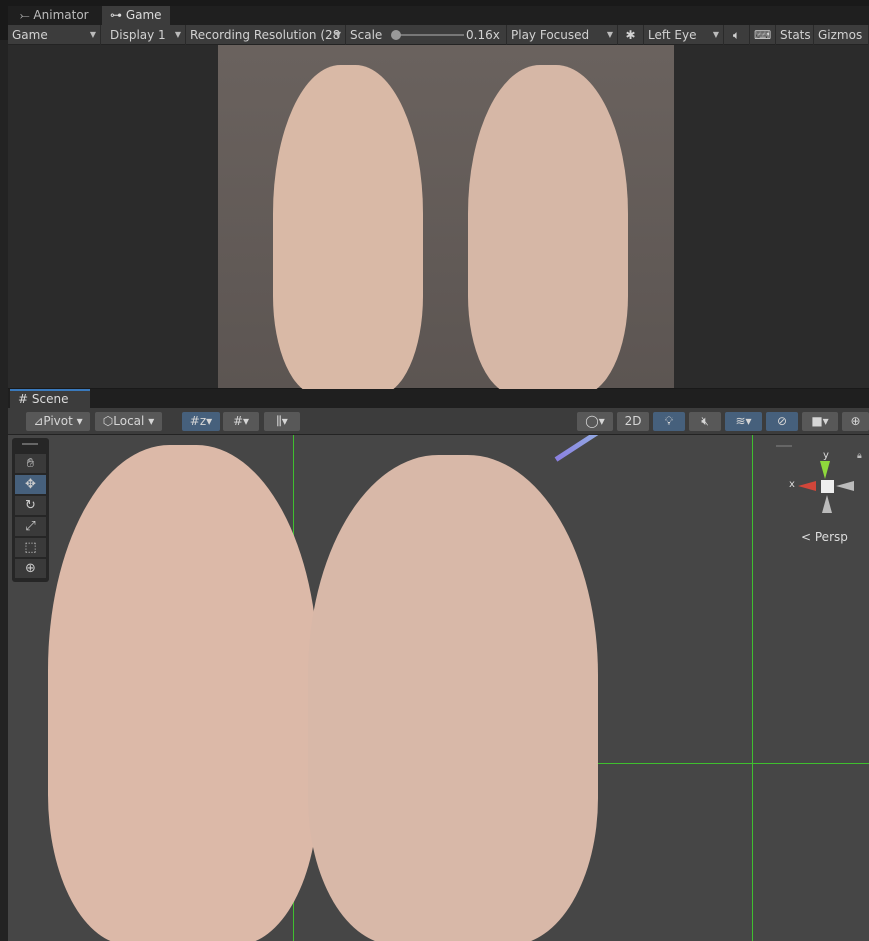  I want to click on game-tab-bar: ⤚ Animator ⊶ Game, so click(438, 15).